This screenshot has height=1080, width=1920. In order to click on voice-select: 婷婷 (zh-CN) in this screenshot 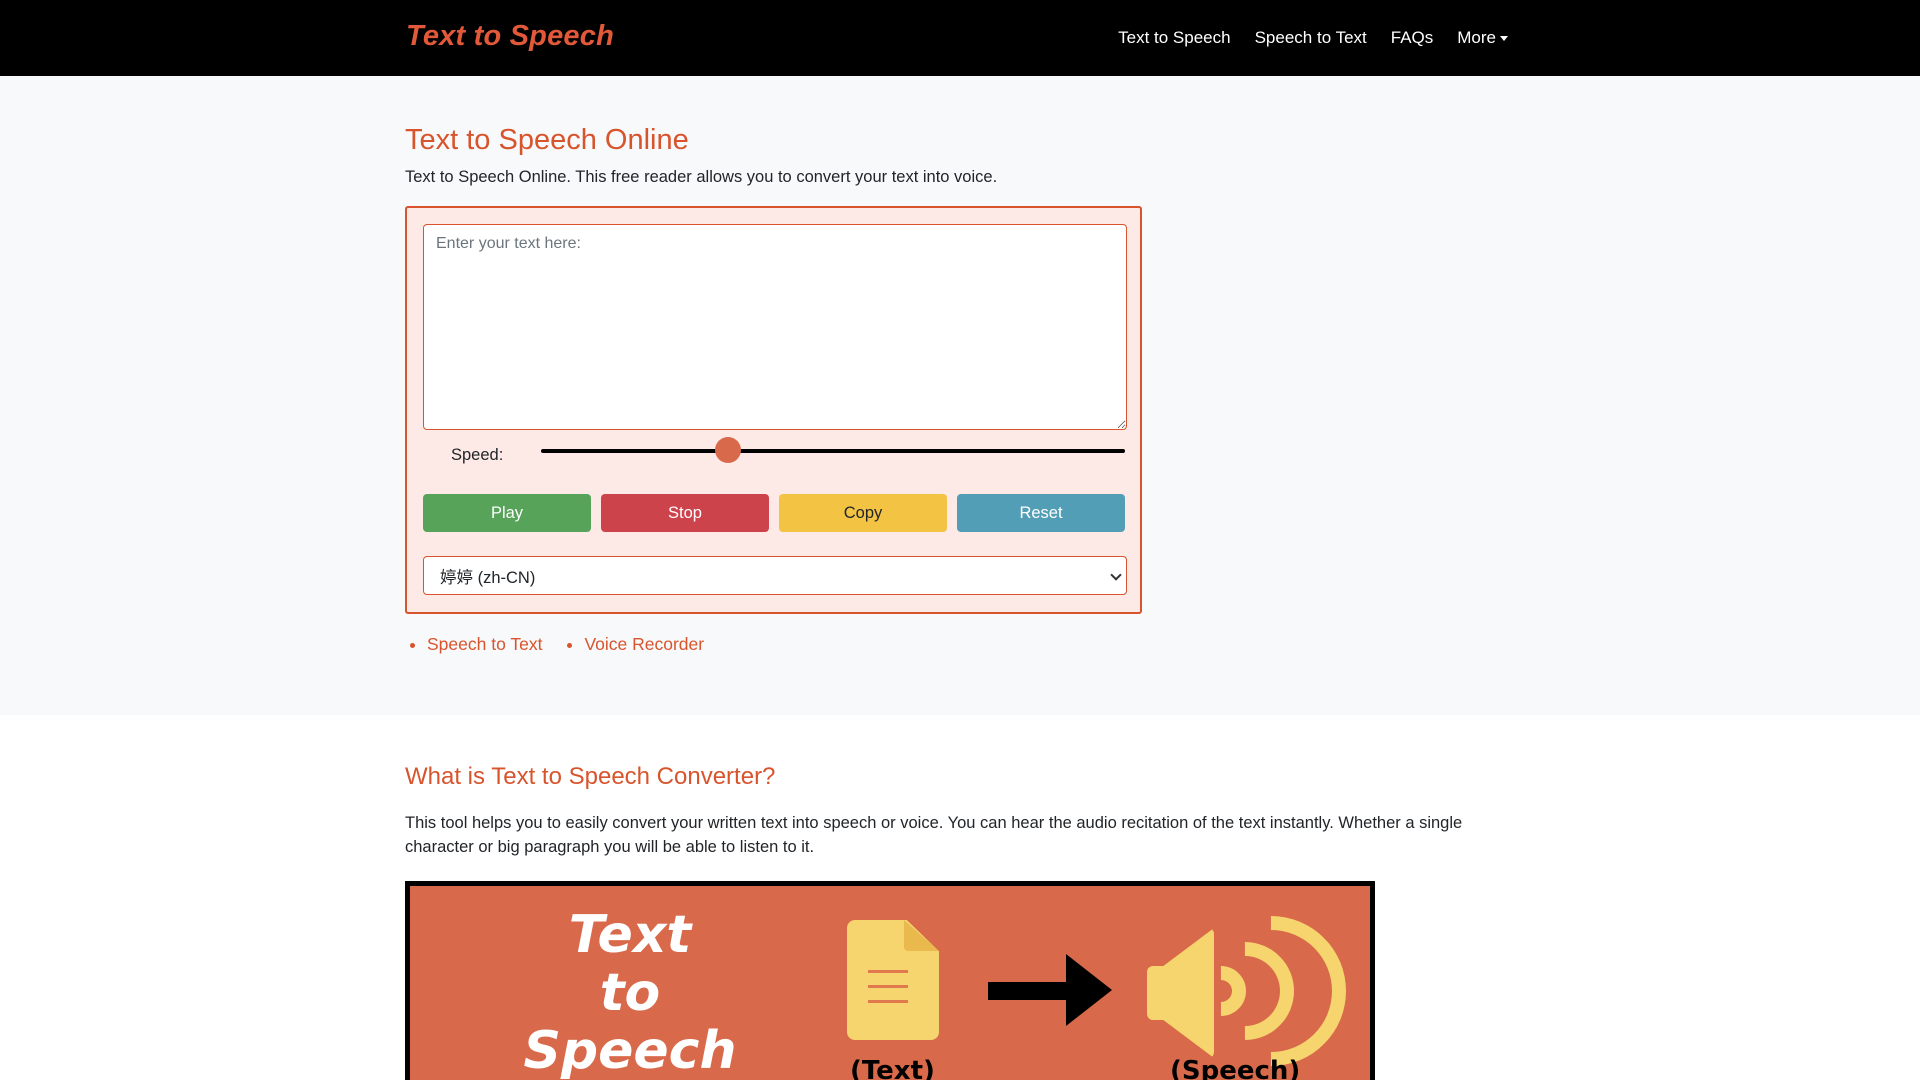, I will do `click(775, 575)`.